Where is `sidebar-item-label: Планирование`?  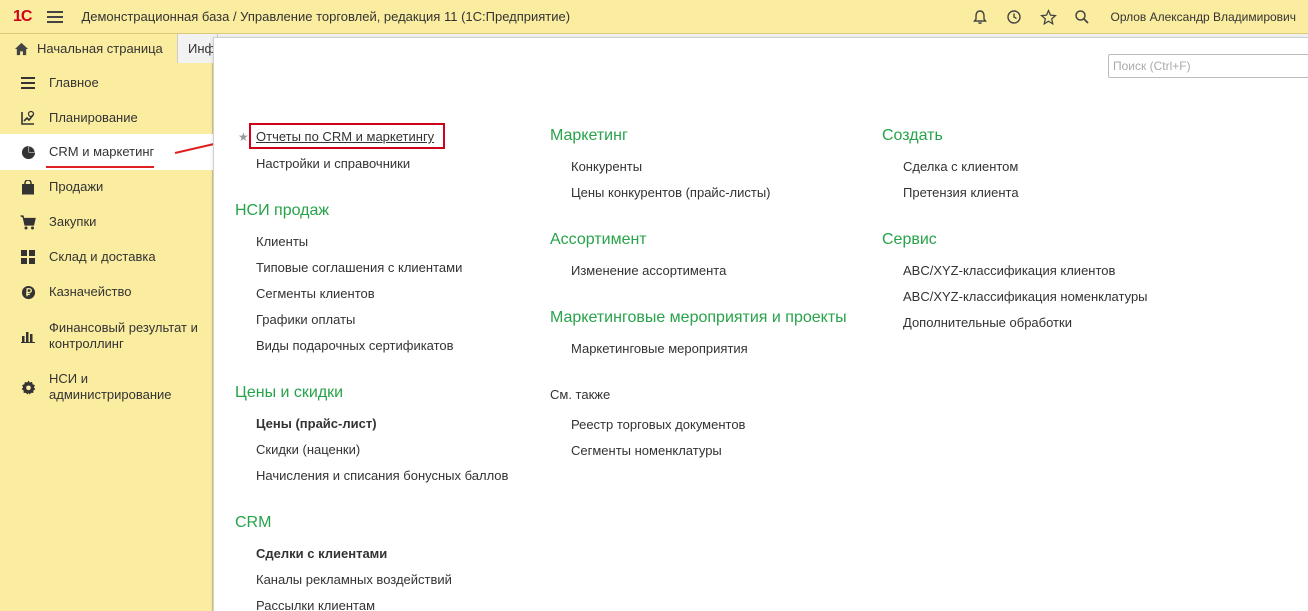
sidebar-item-label: Планирование is located at coordinates (93, 117).